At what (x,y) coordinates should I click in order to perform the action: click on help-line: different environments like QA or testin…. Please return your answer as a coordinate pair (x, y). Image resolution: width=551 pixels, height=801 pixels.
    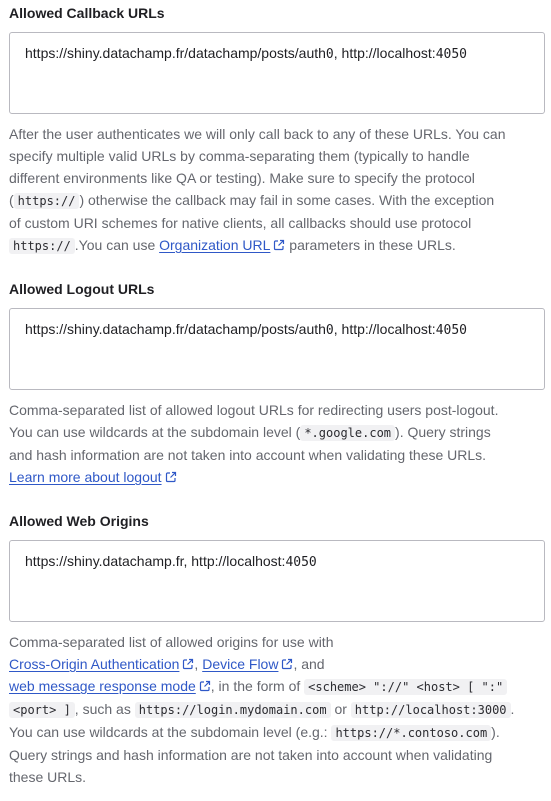
    Looking at the image, I should click on (242, 178).